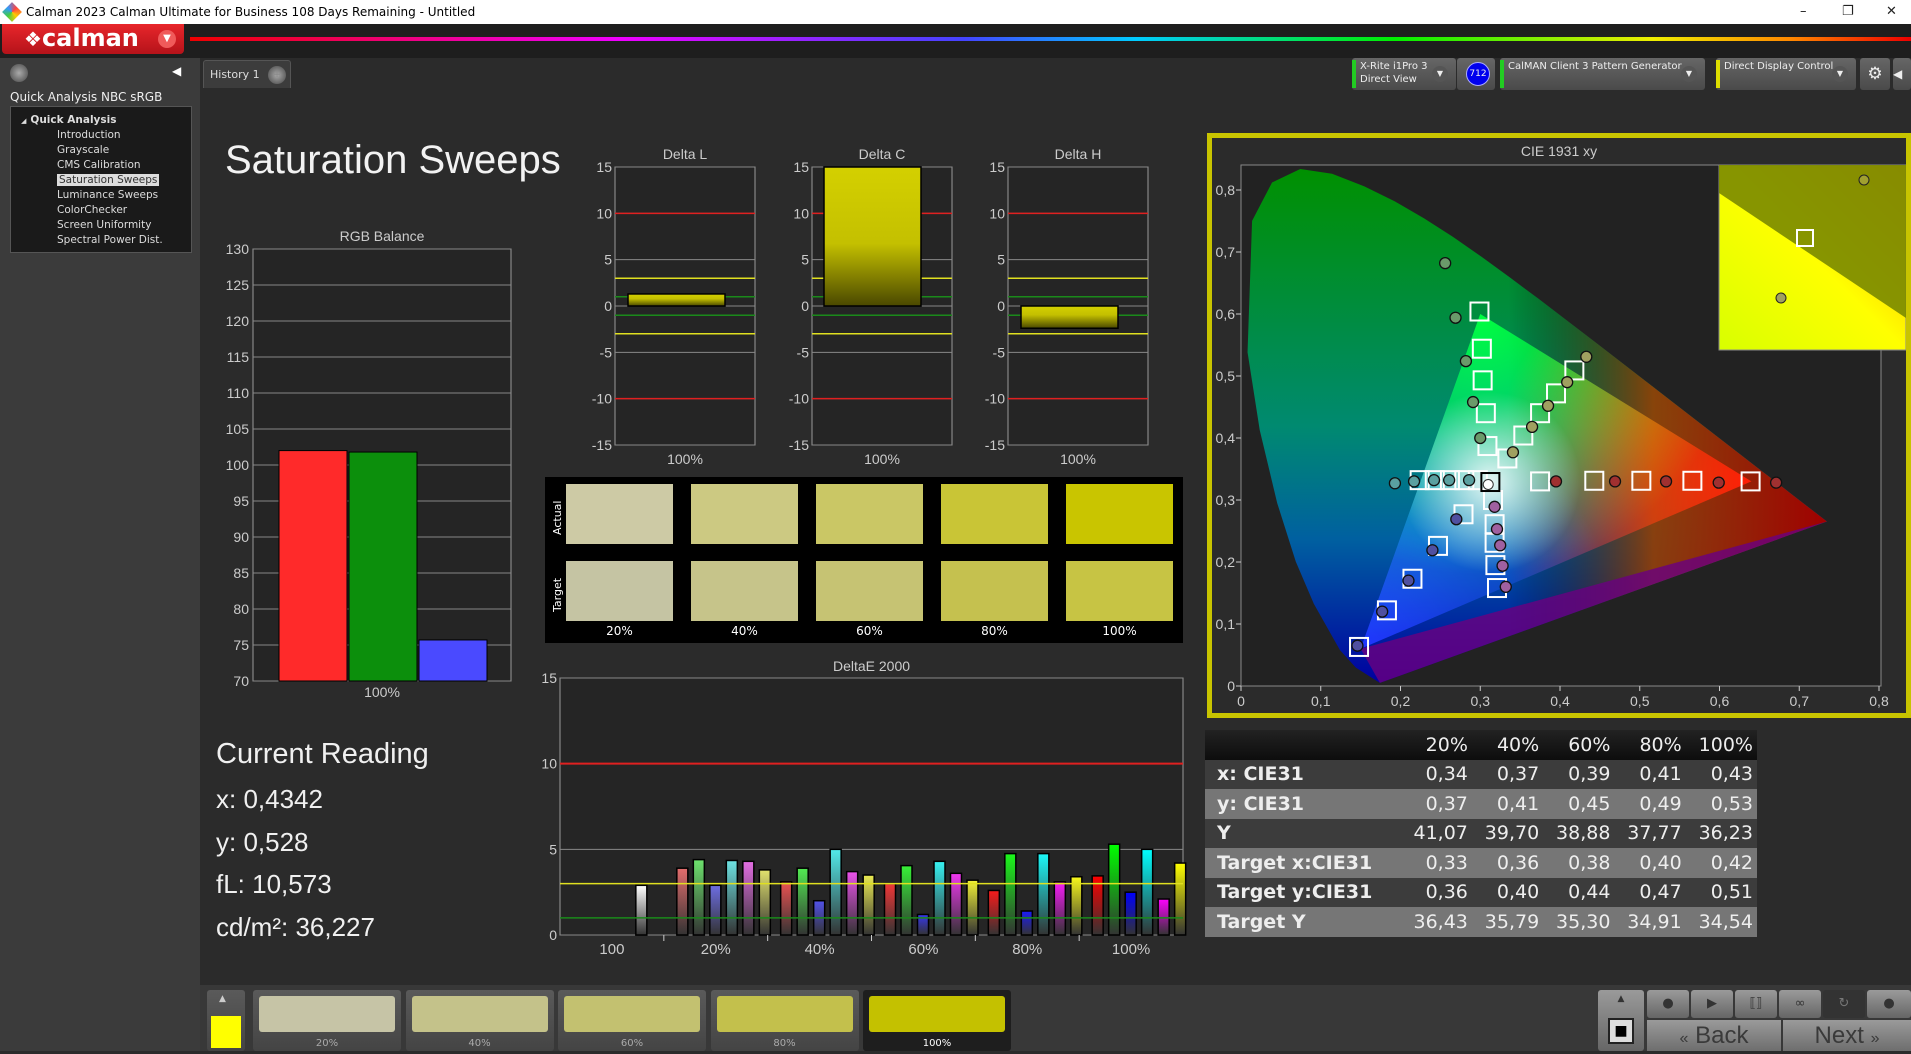 The width and height of the screenshot is (1911, 1054). Describe the element at coordinates (1902, 74) in the screenshot. I see `expand-panel-button: ◀` at that location.